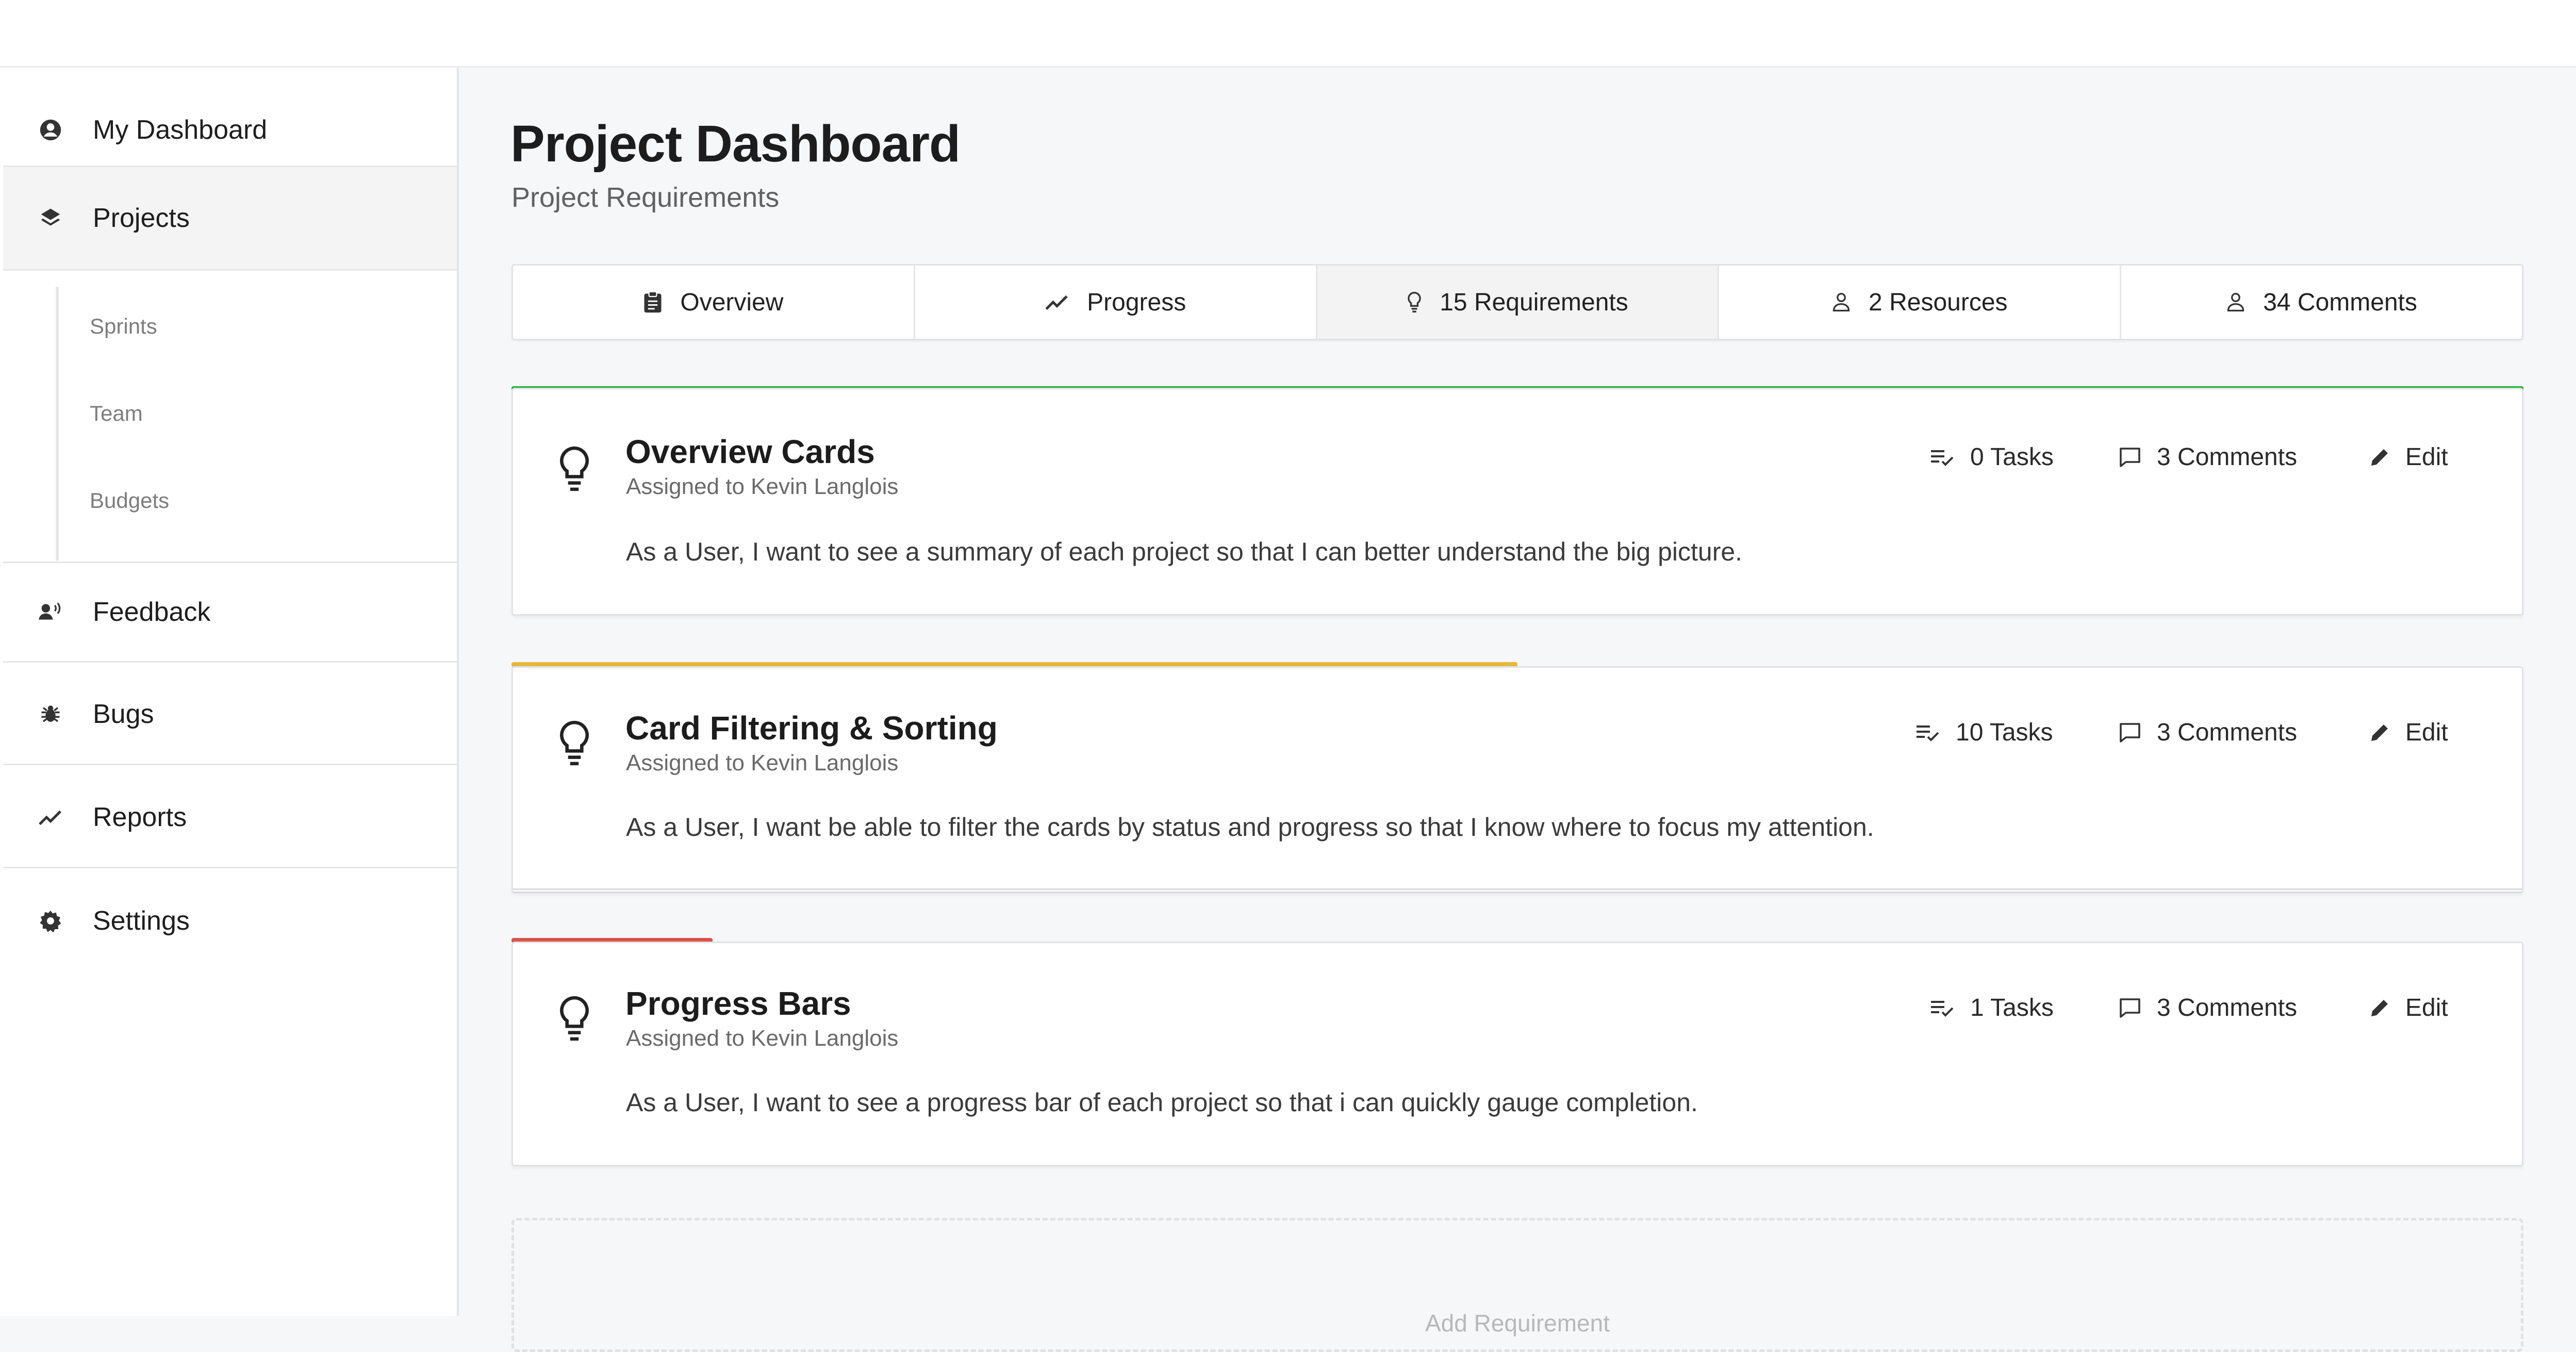 This screenshot has height=1352, width=2576. I want to click on gear-icon, so click(50, 921).